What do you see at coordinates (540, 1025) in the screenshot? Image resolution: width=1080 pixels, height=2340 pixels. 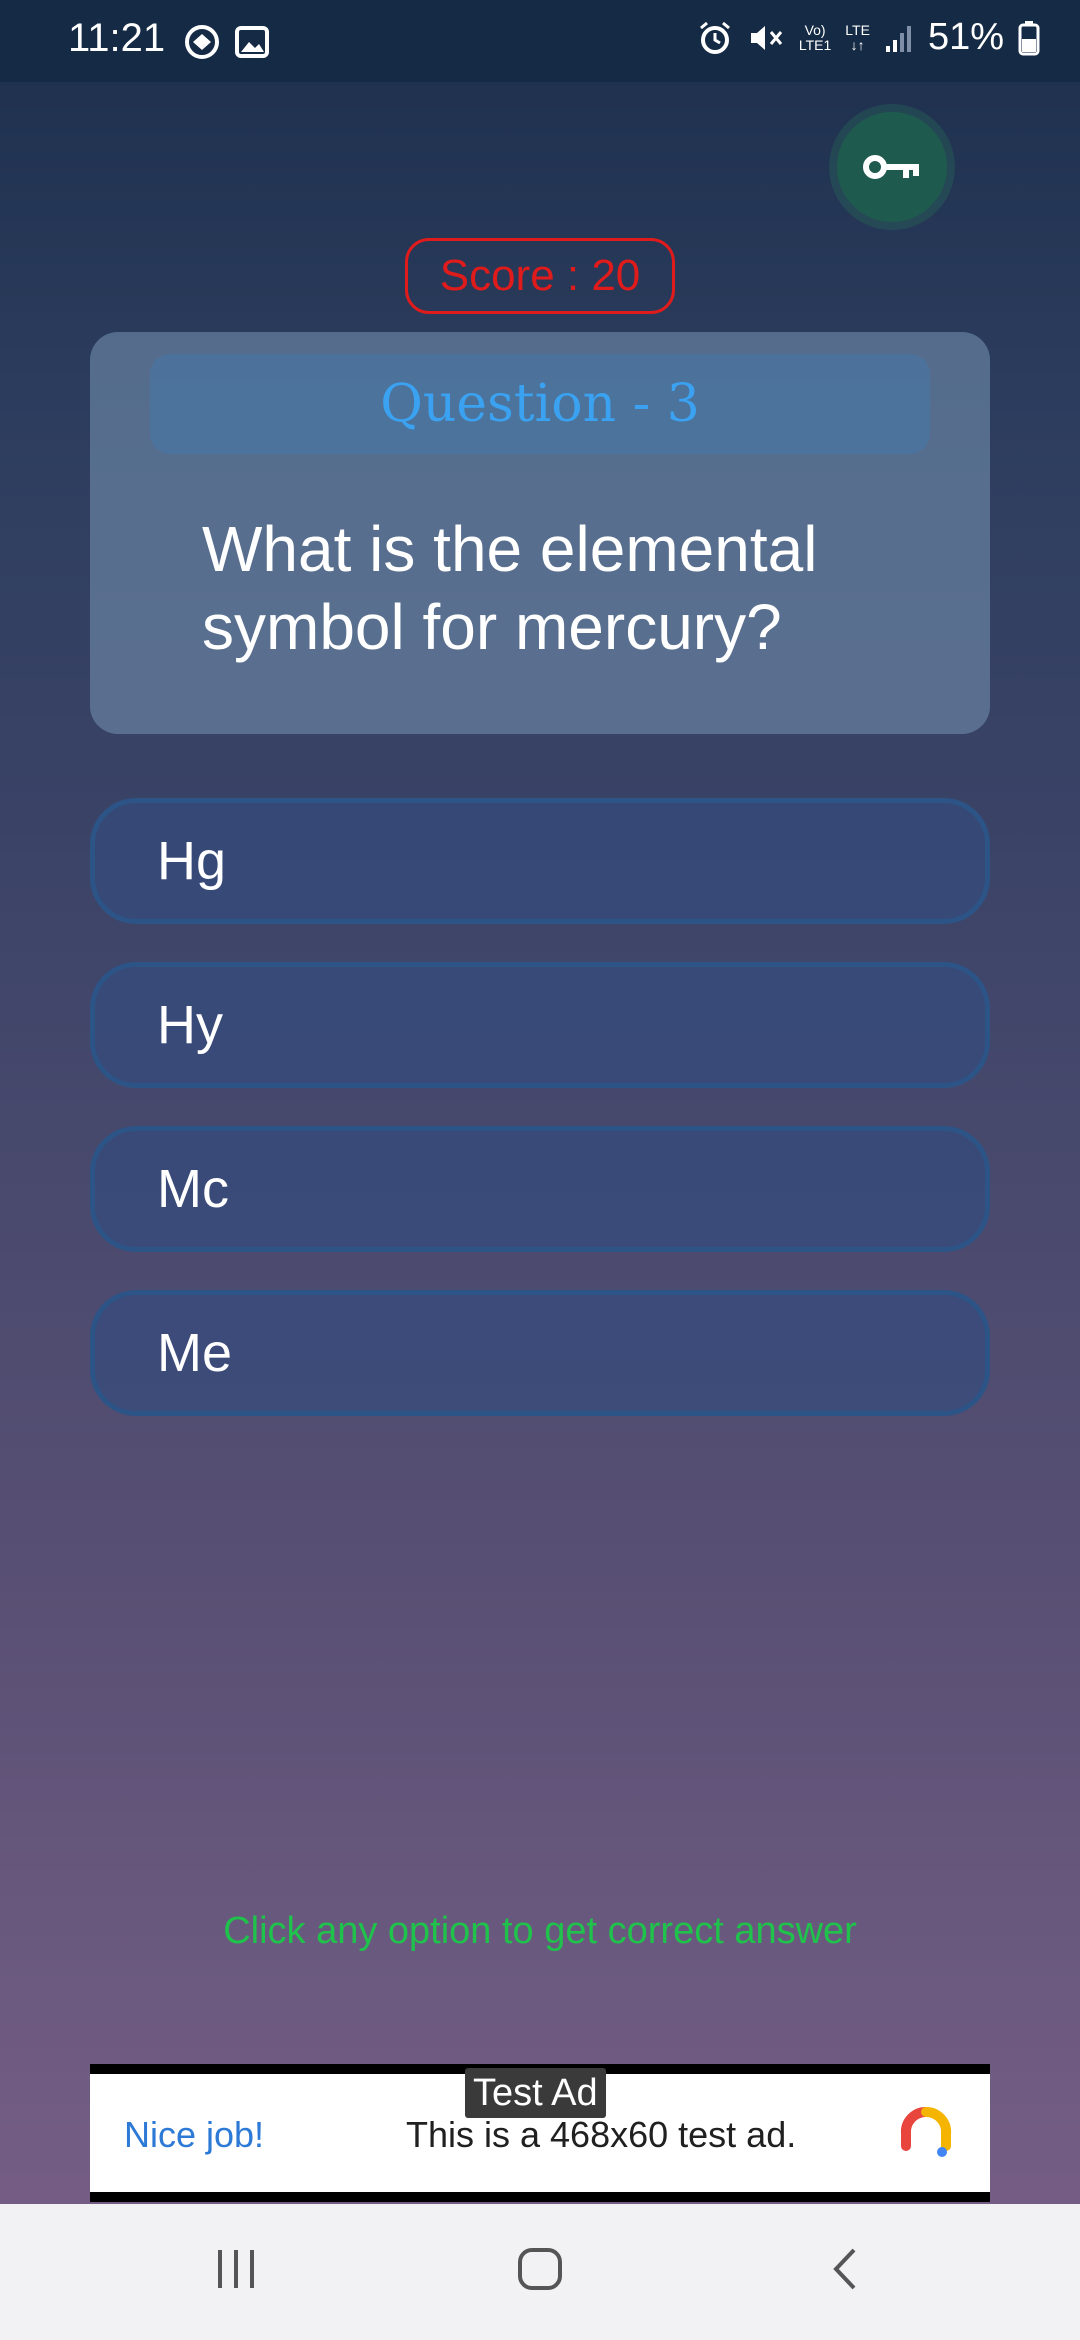 I see `option-button-2: Hy` at bounding box center [540, 1025].